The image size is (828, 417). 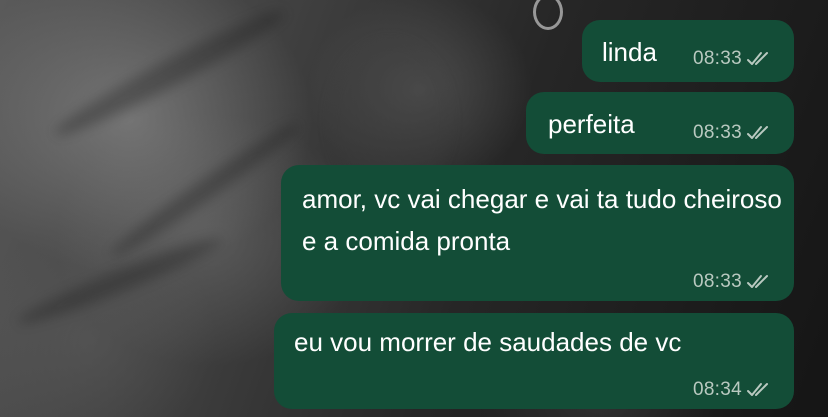 I want to click on message-bubble-outgoing: linda 08:33, so click(x=688, y=51).